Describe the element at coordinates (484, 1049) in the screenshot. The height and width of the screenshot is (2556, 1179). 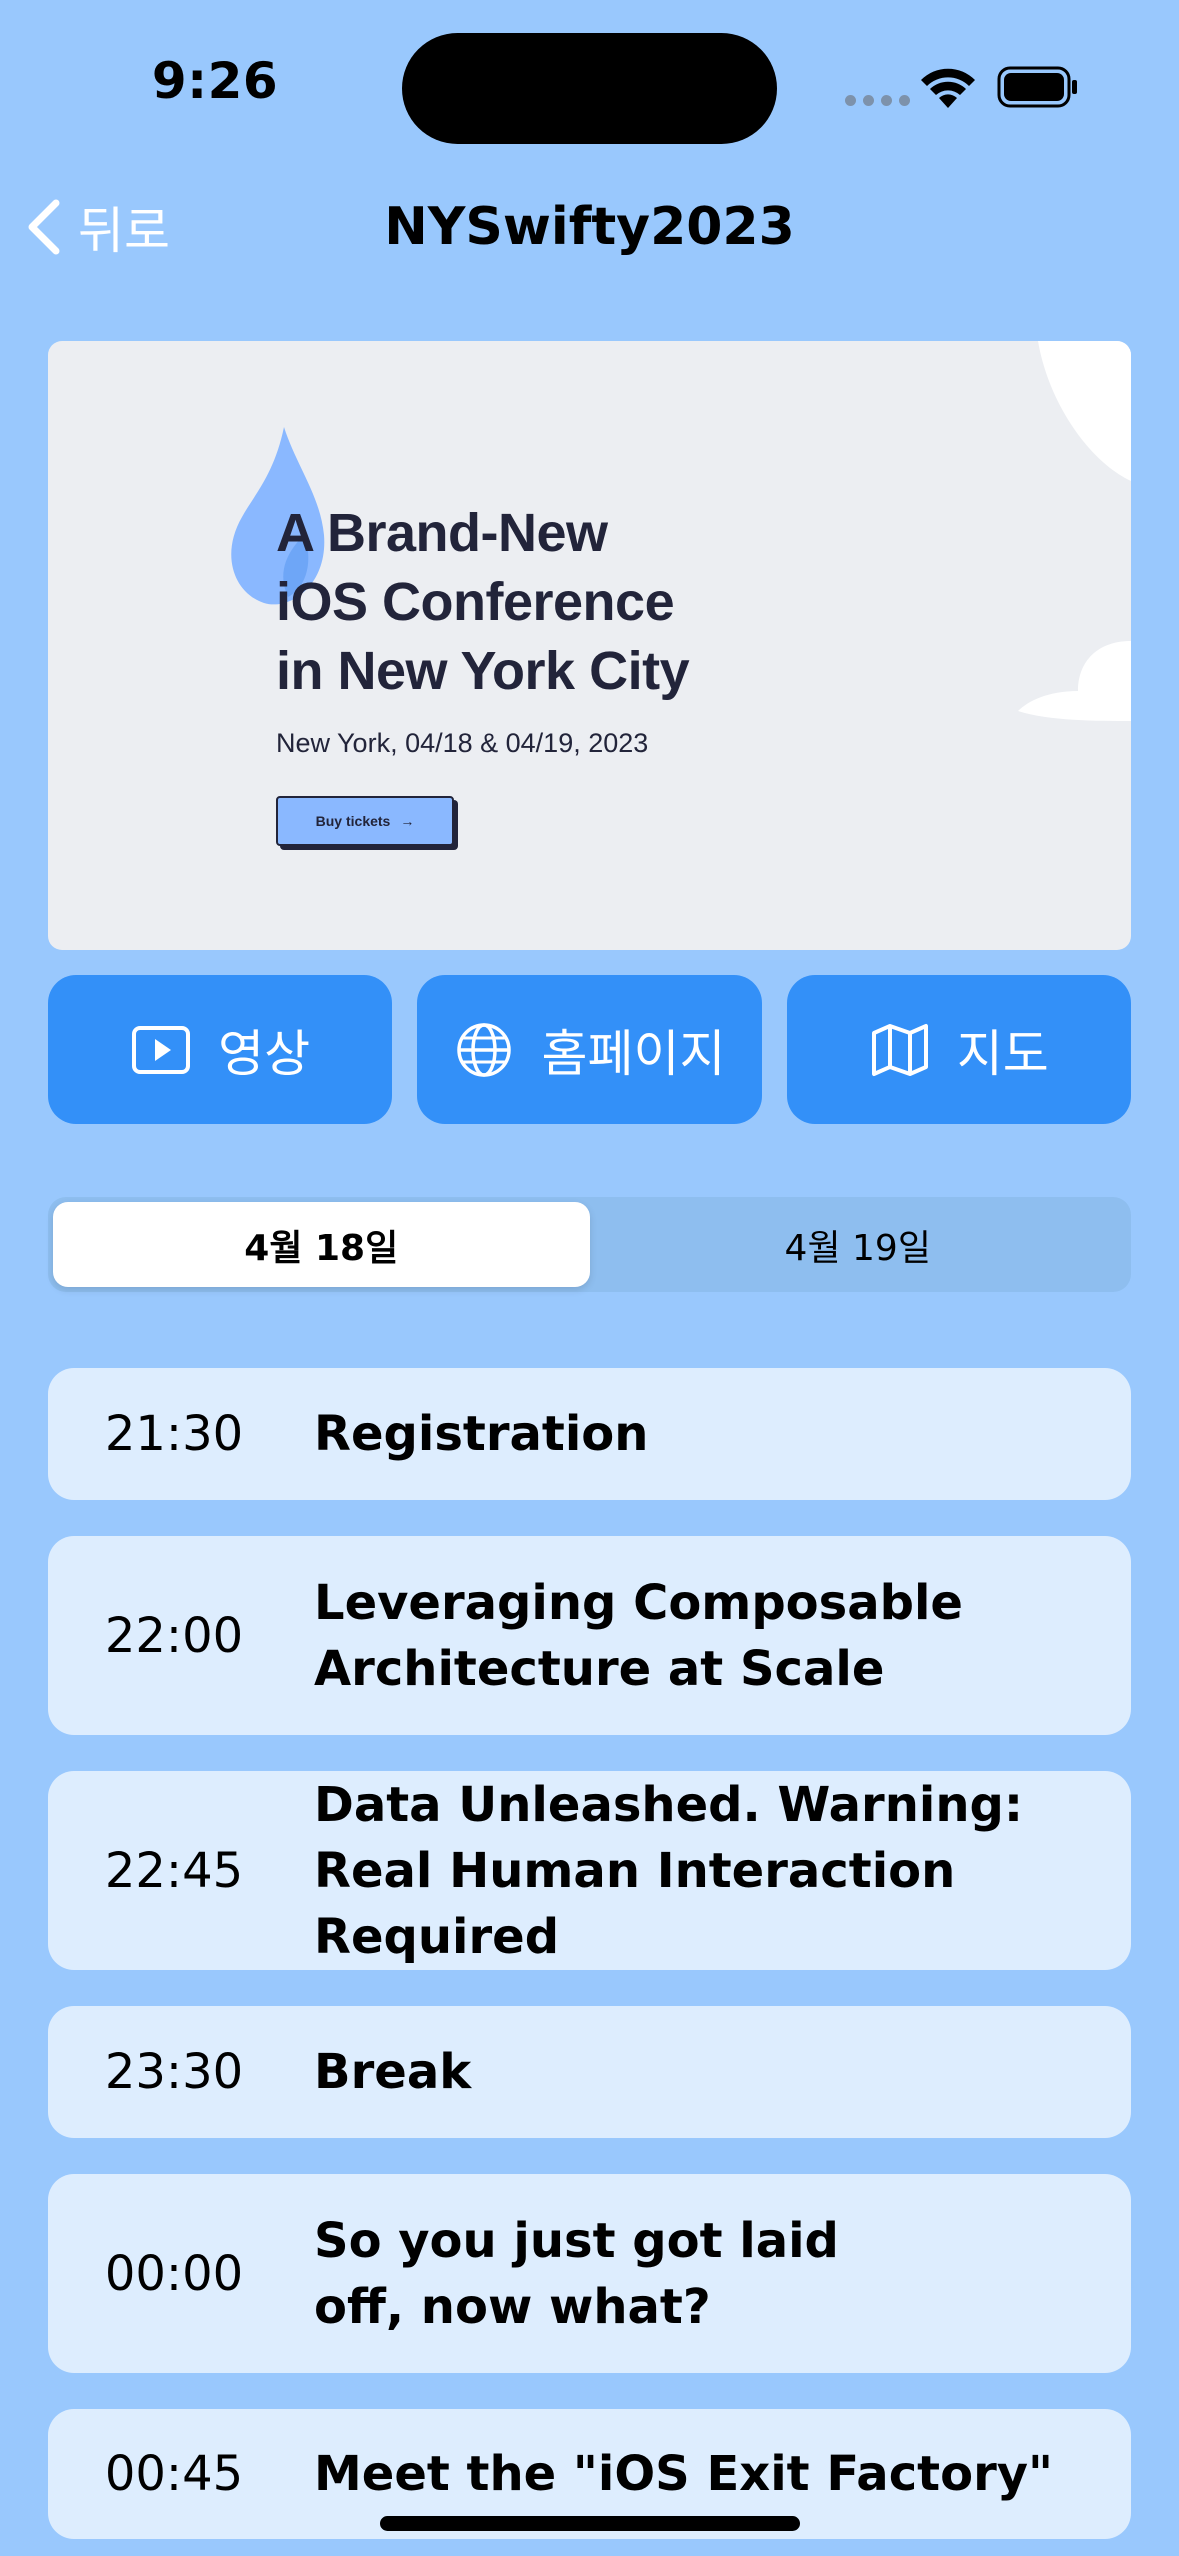
I see `globe-icon` at that location.